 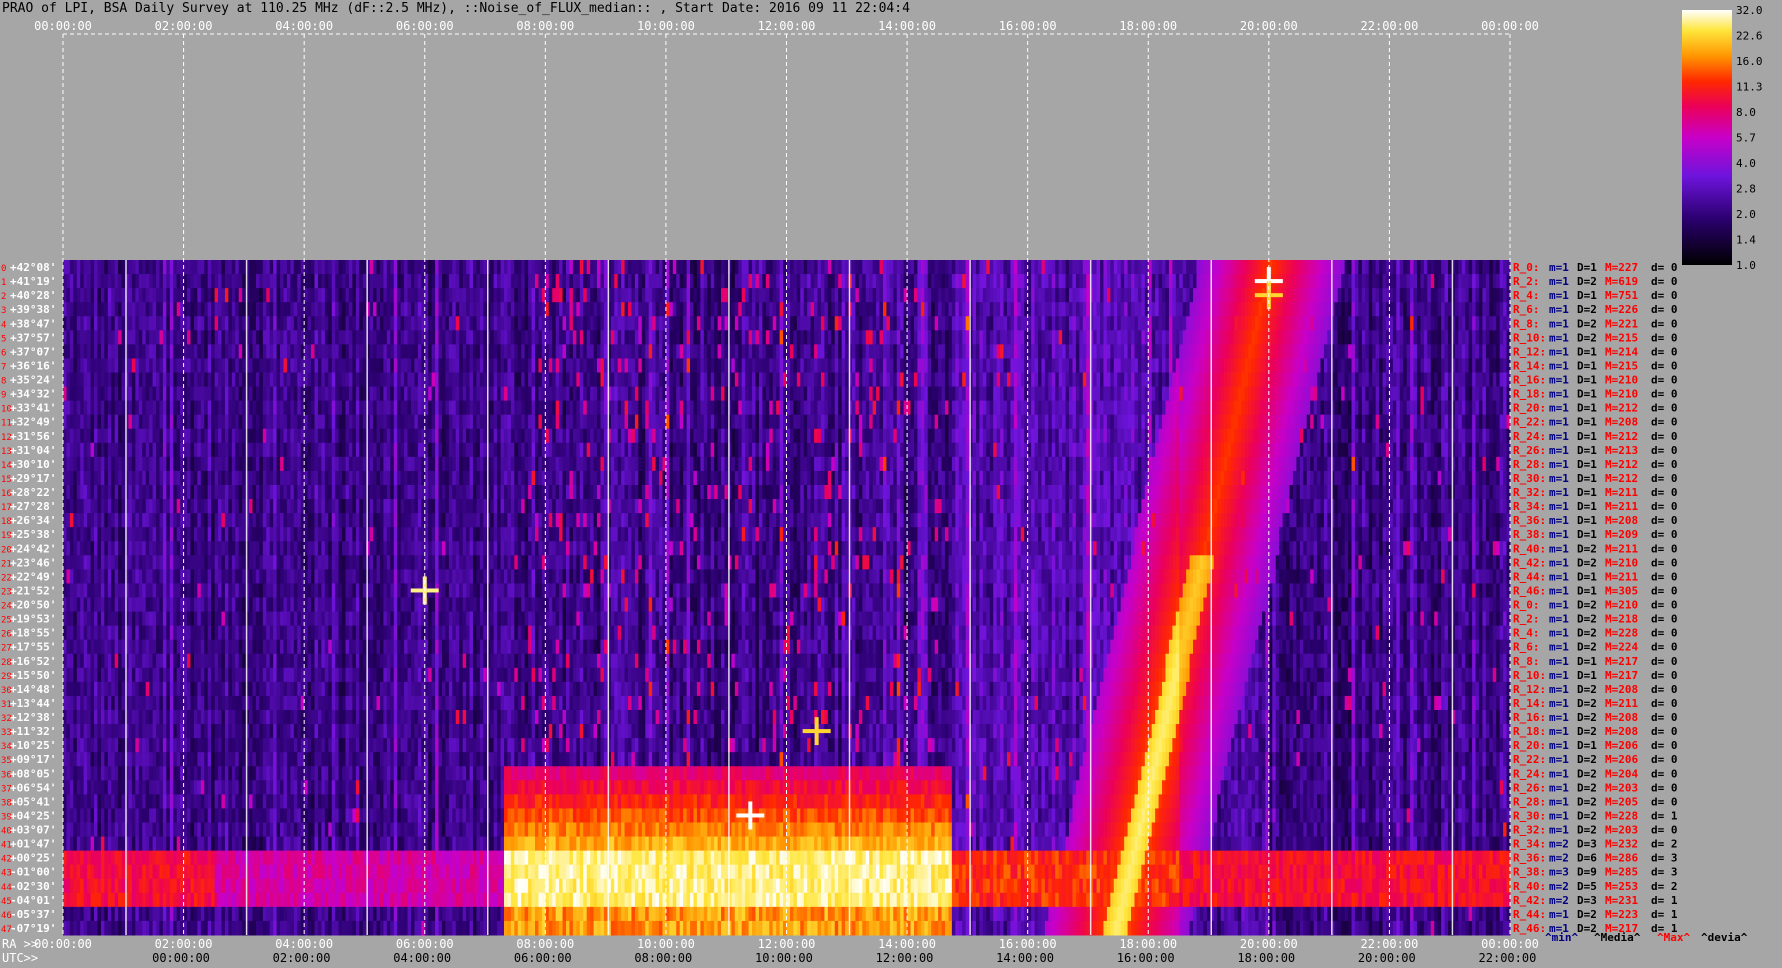 I want to click on declination-label: +27°28', so click(x=33, y=506).